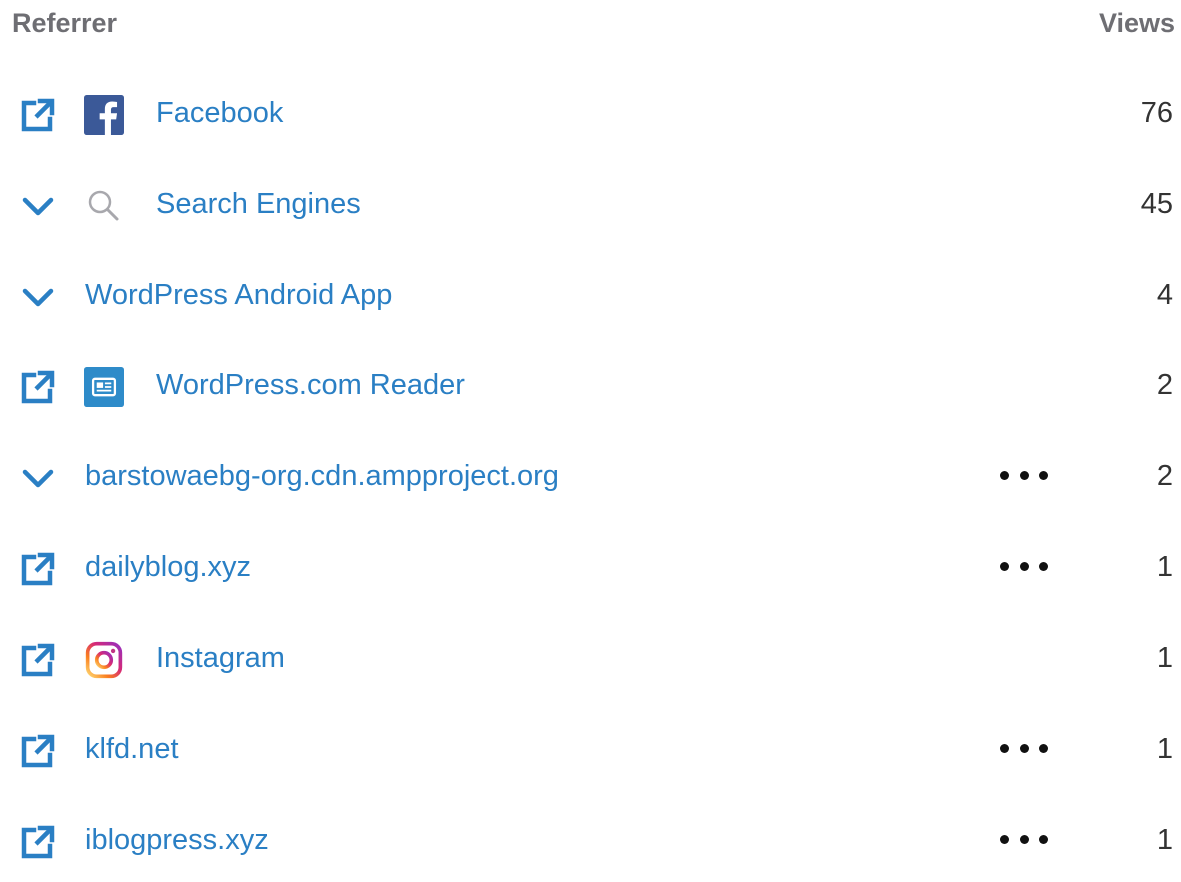 The width and height of the screenshot is (1181, 882). Describe the element at coordinates (590, 387) in the screenshot. I see `referrer-row-wordpress-reader: WordPress.com Reader 2` at that location.